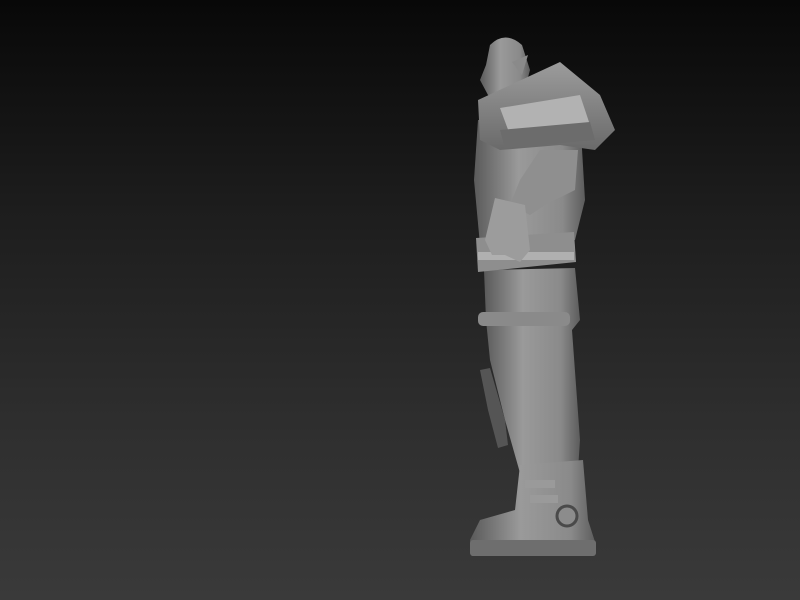  What do you see at coordinates (567, 516) in the screenshot?
I see `boot-buckle` at bounding box center [567, 516].